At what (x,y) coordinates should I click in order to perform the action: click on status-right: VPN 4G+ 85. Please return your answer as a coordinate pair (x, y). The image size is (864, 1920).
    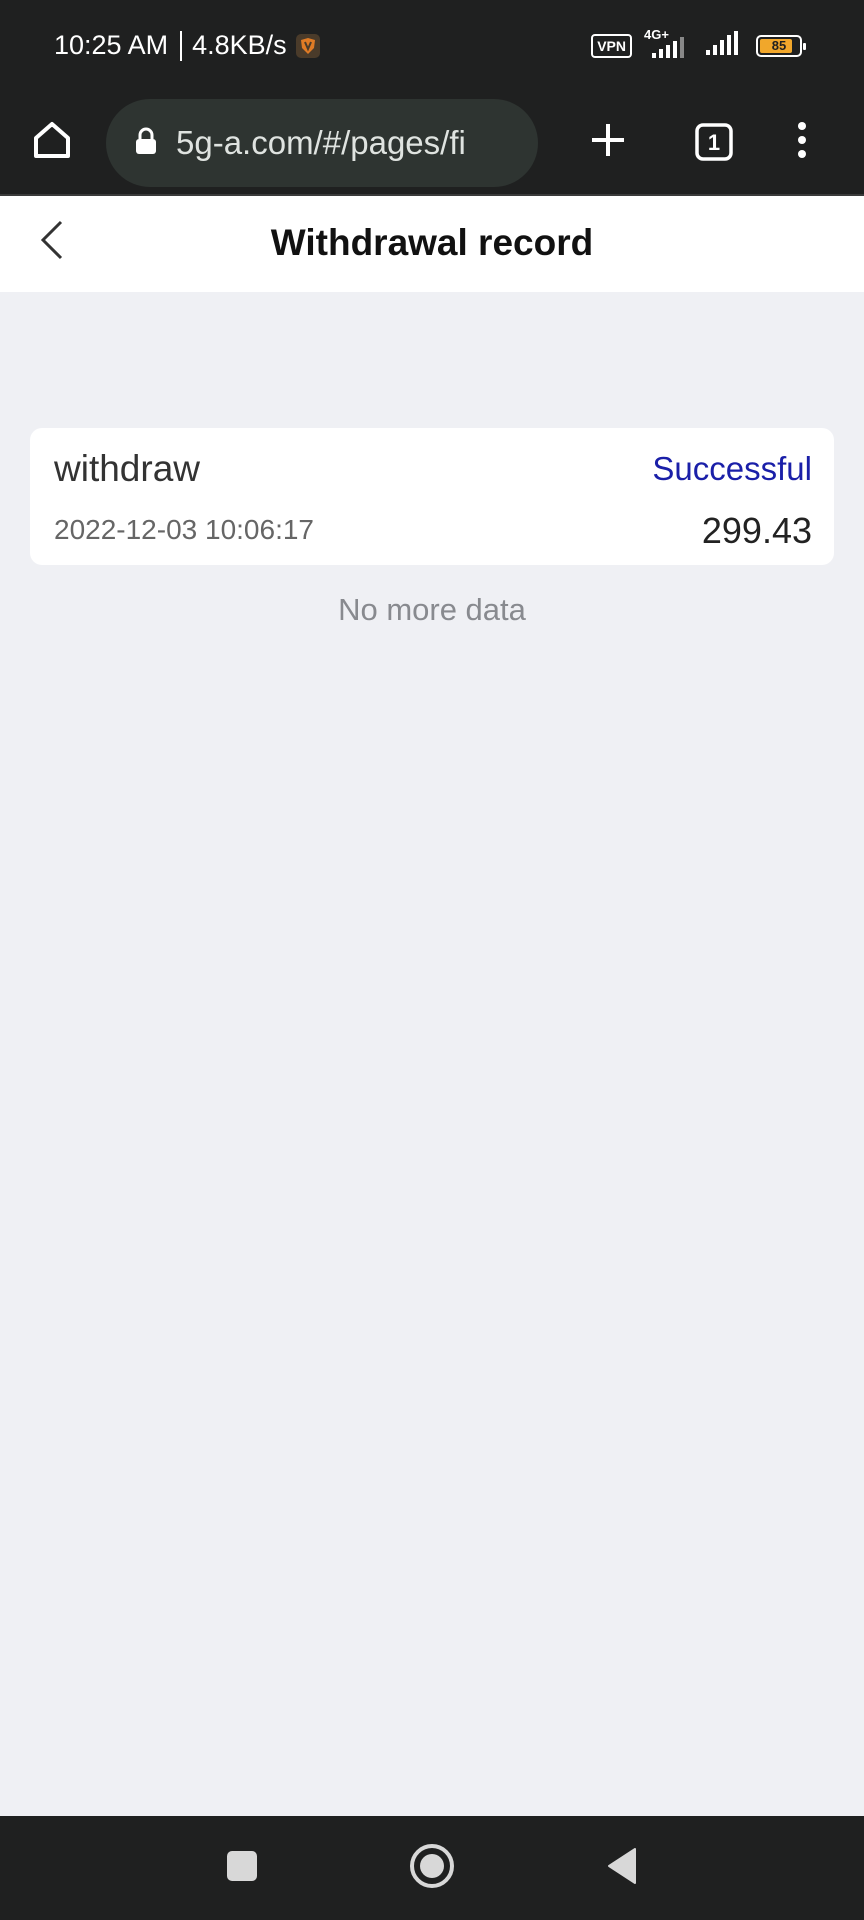
    Looking at the image, I should click on (698, 44).